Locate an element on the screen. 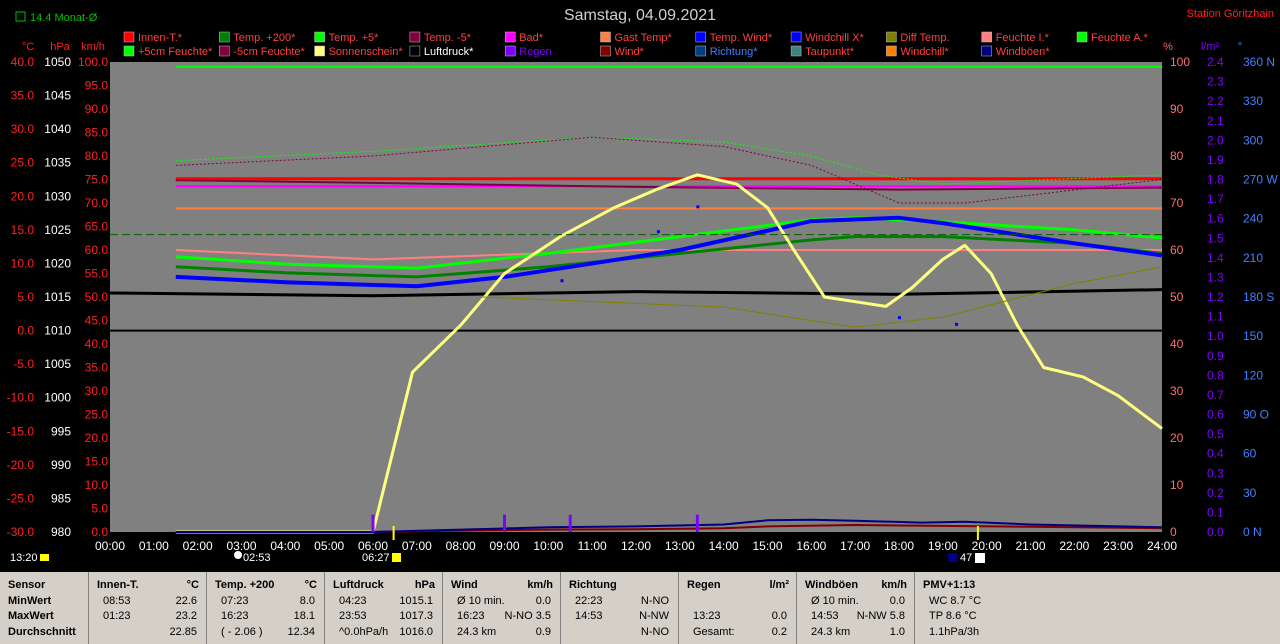 The image size is (1280, 644). stats-cell-left: 16:23 is located at coordinates (235, 616).